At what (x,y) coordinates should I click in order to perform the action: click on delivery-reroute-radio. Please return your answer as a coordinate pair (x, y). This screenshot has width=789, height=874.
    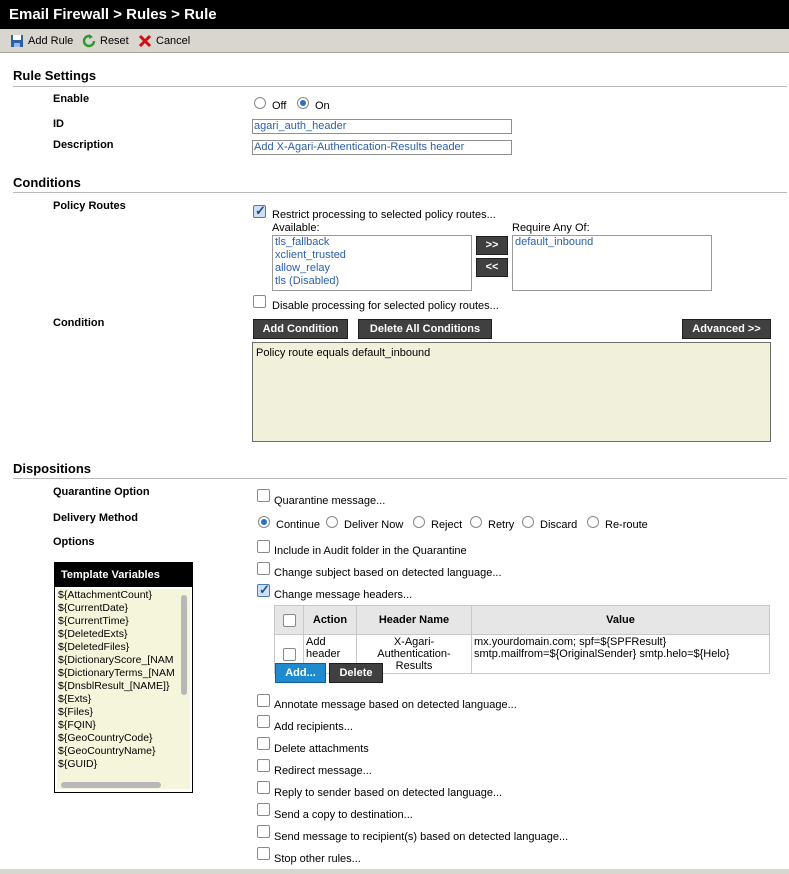
    Looking at the image, I should click on (593, 522).